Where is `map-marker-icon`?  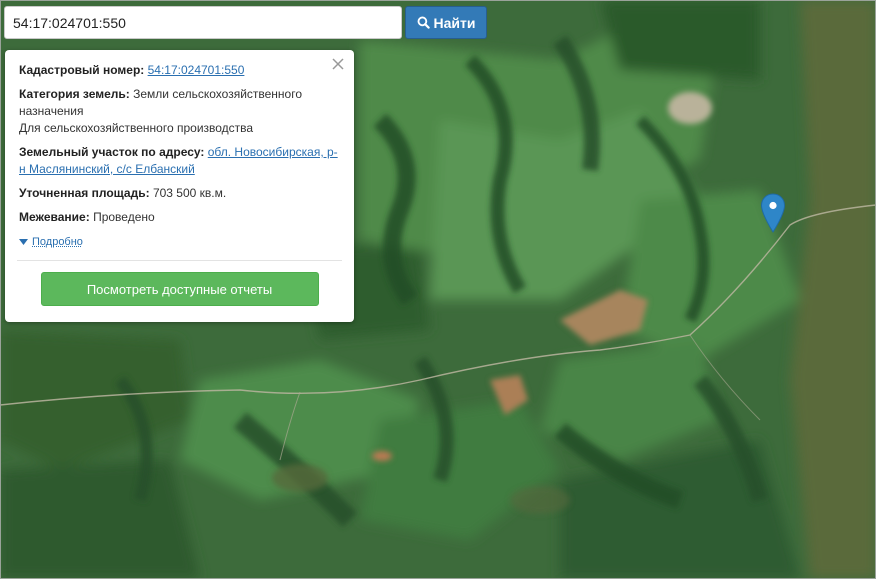 map-marker-icon is located at coordinates (773, 213).